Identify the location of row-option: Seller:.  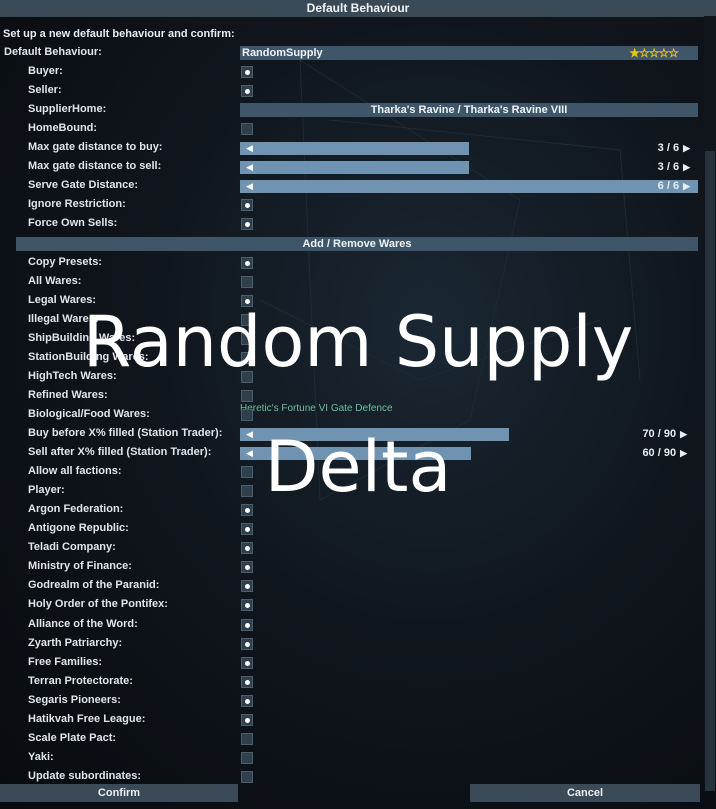
(358, 91).